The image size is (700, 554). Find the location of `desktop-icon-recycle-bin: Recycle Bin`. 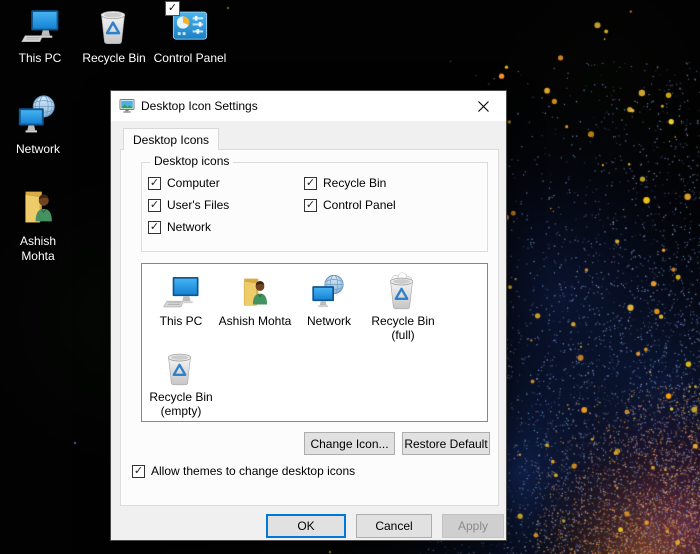

desktop-icon-recycle-bin: Recycle Bin is located at coordinates (114, 35).